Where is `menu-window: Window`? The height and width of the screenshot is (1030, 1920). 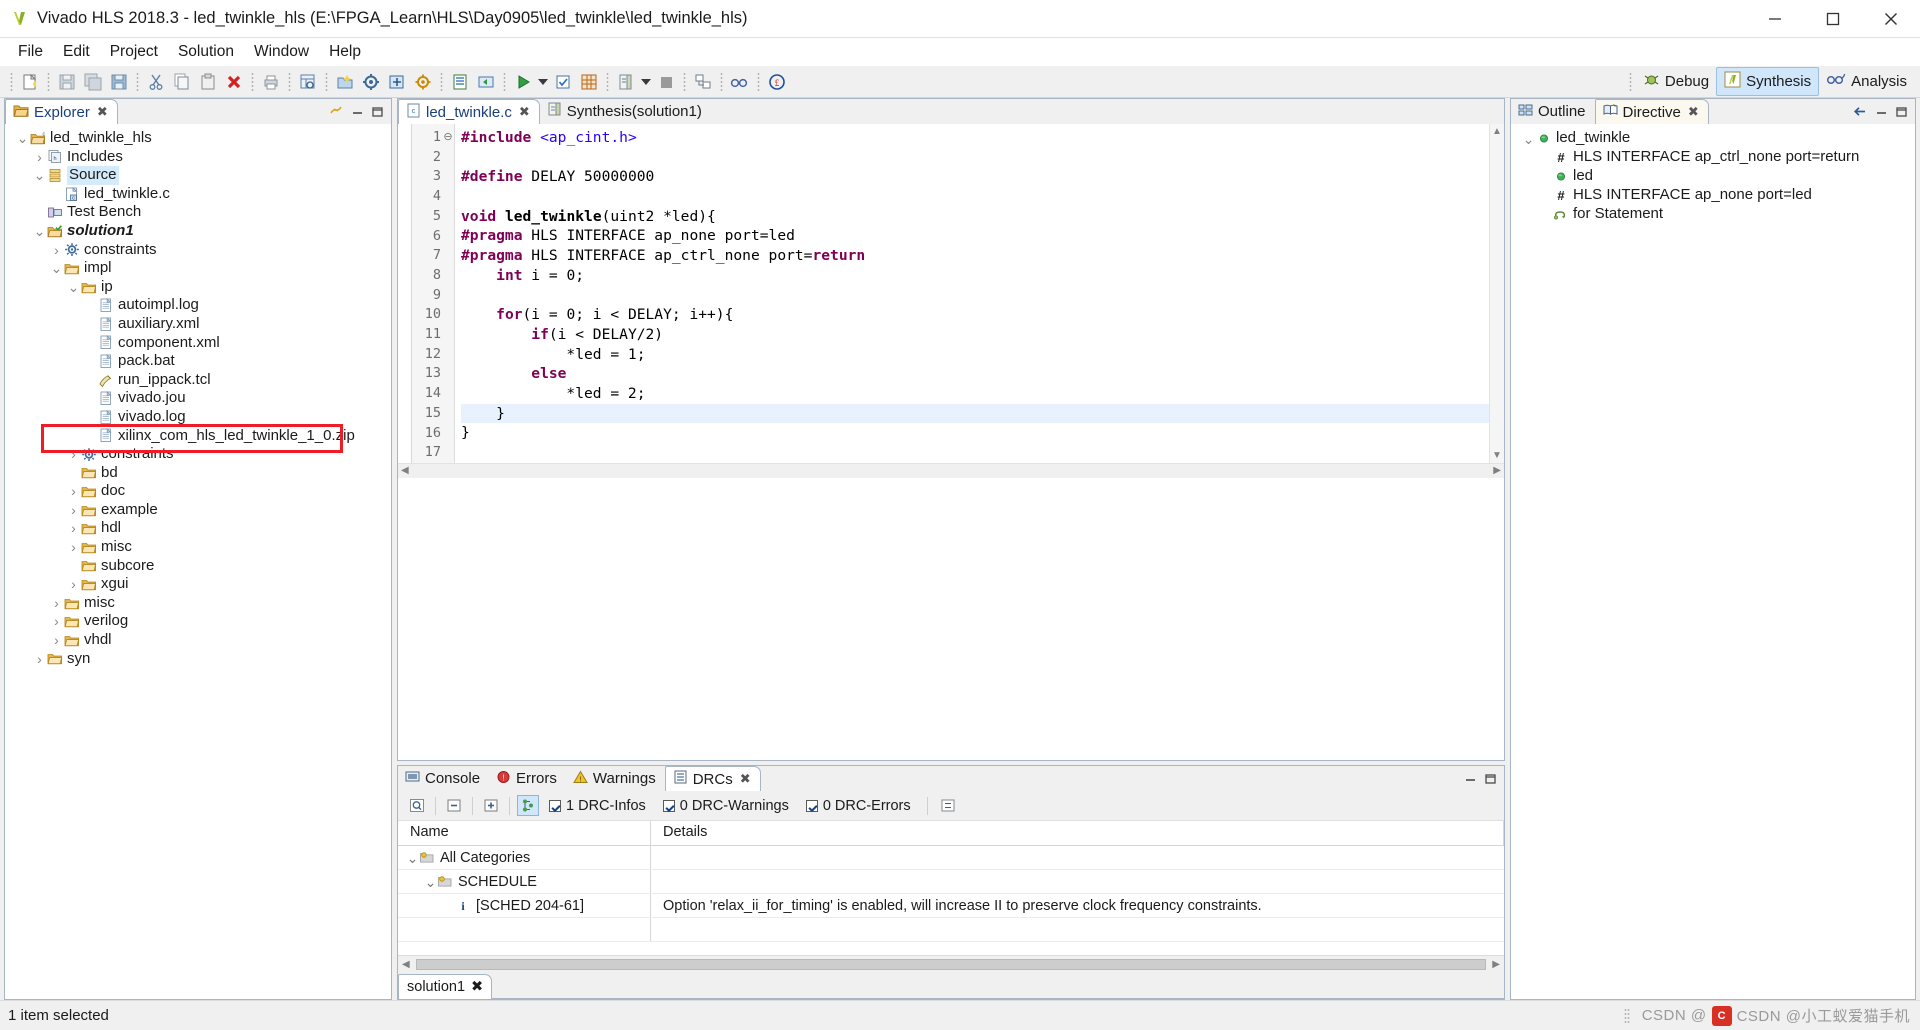 menu-window: Window is located at coordinates (281, 52).